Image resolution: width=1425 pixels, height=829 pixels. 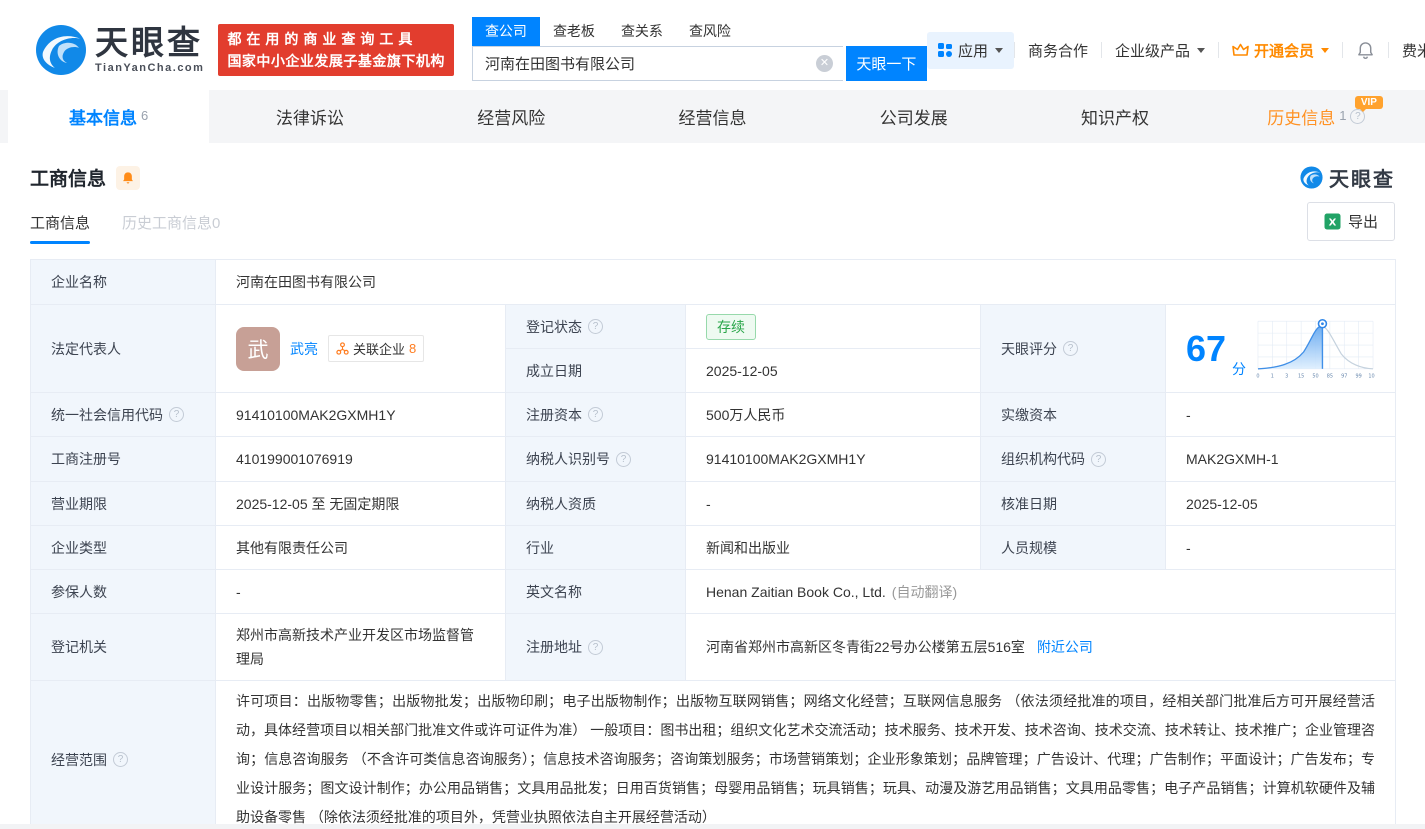 I want to click on notifications-button, so click(x=1365, y=50).